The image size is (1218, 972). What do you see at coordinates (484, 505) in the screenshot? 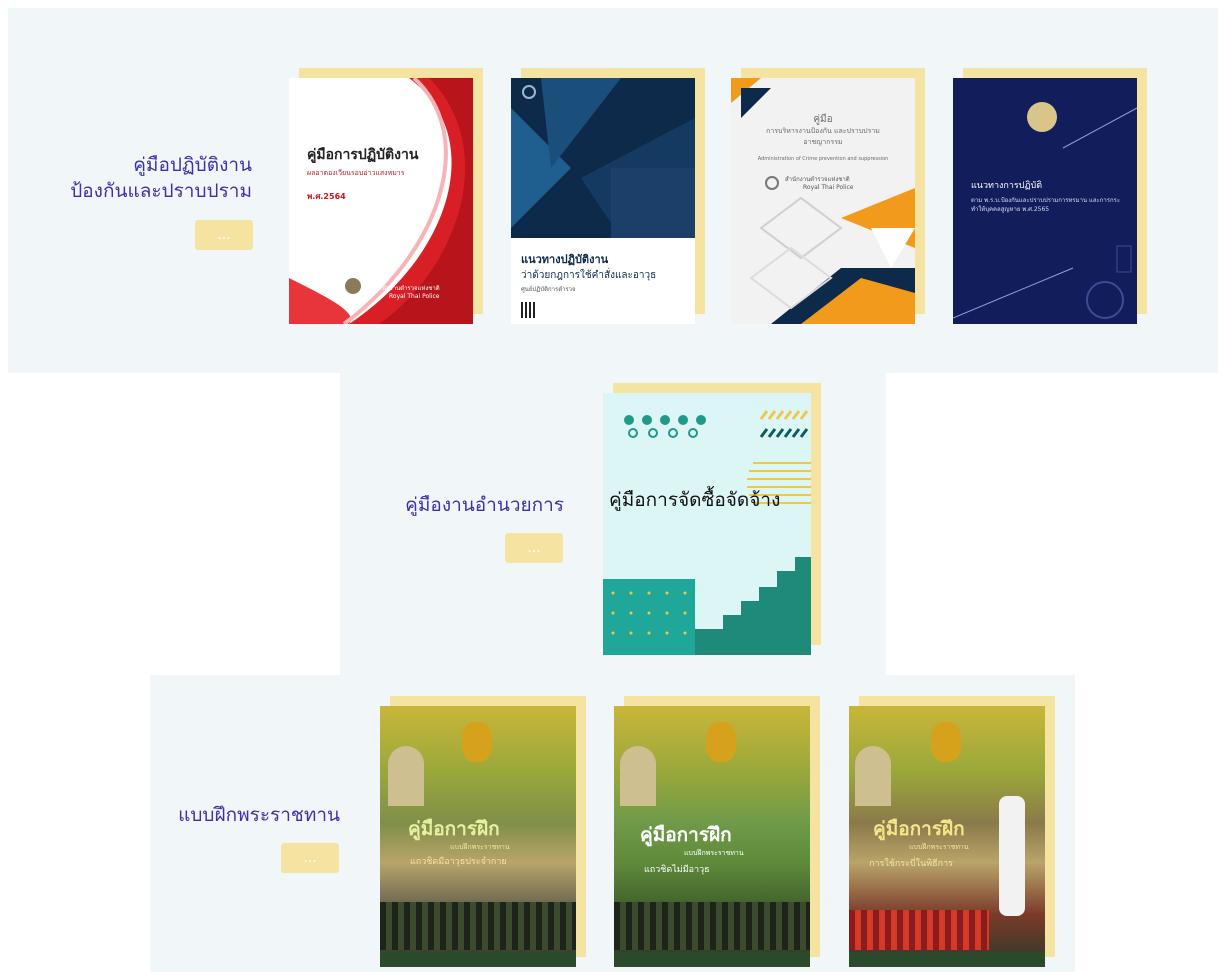
I see `section-title-line-1: คู่มืองานอำนวยการ` at bounding box center [484, 505].